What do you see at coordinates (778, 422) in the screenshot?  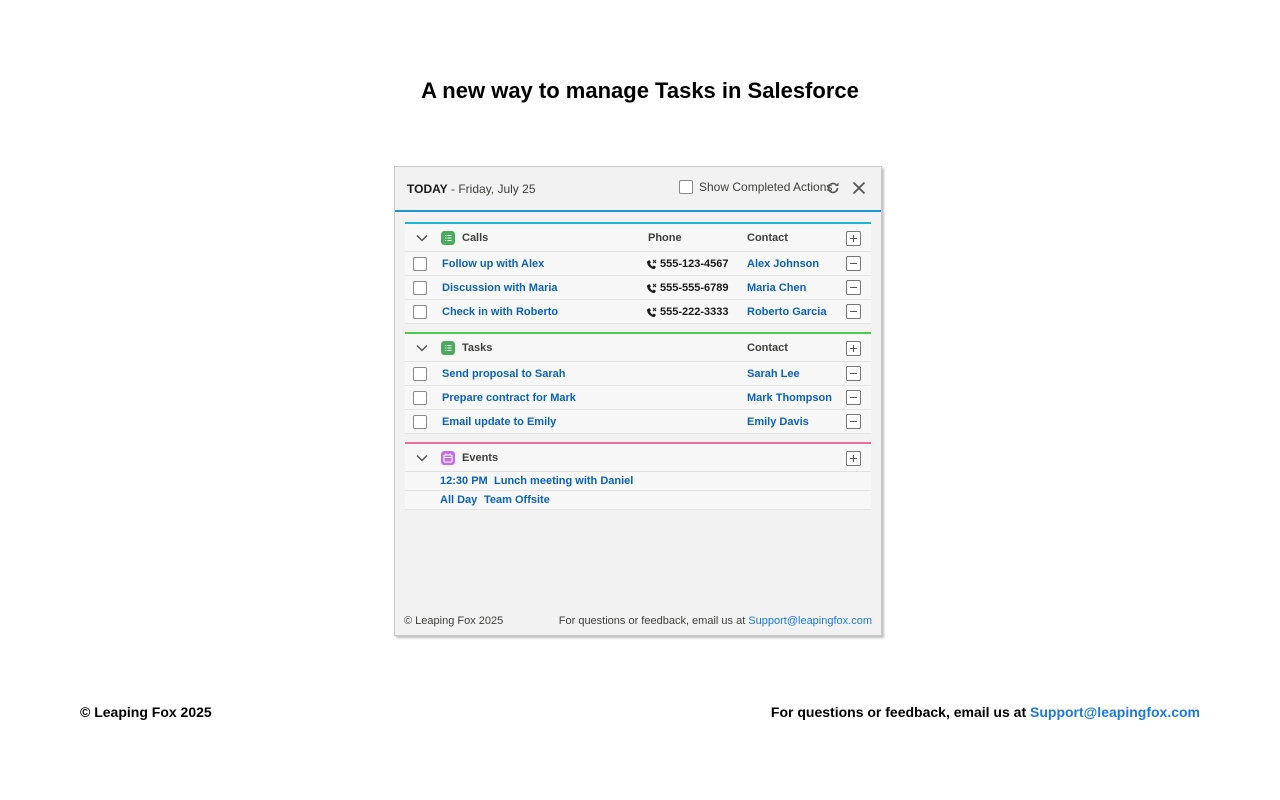 I see `contact-link: Emily Davis` at bounding box center [778, 422].